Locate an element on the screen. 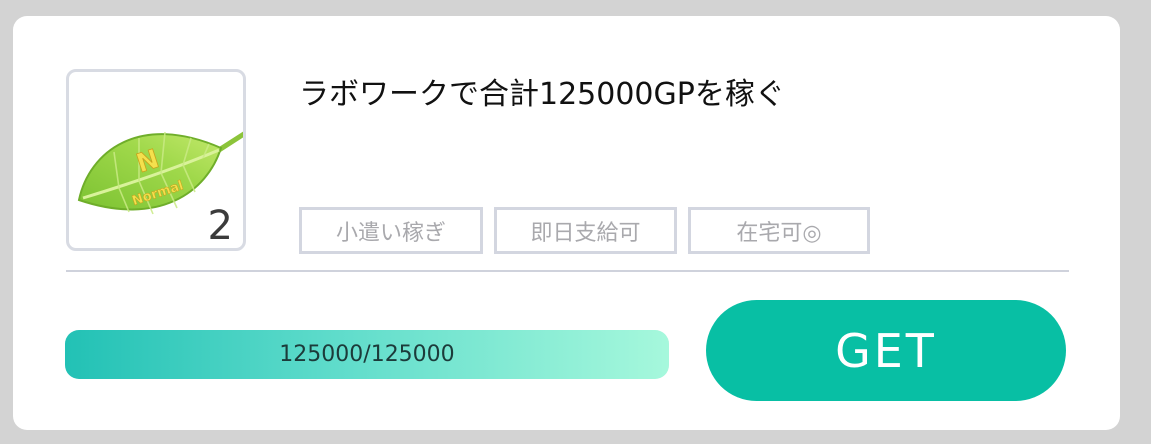 The width and height of the screenshot is (1151, 444). tag-list: 小遣い稼ぎ 即日支給可 在宅可◎ is located at coordinates (584, 230).